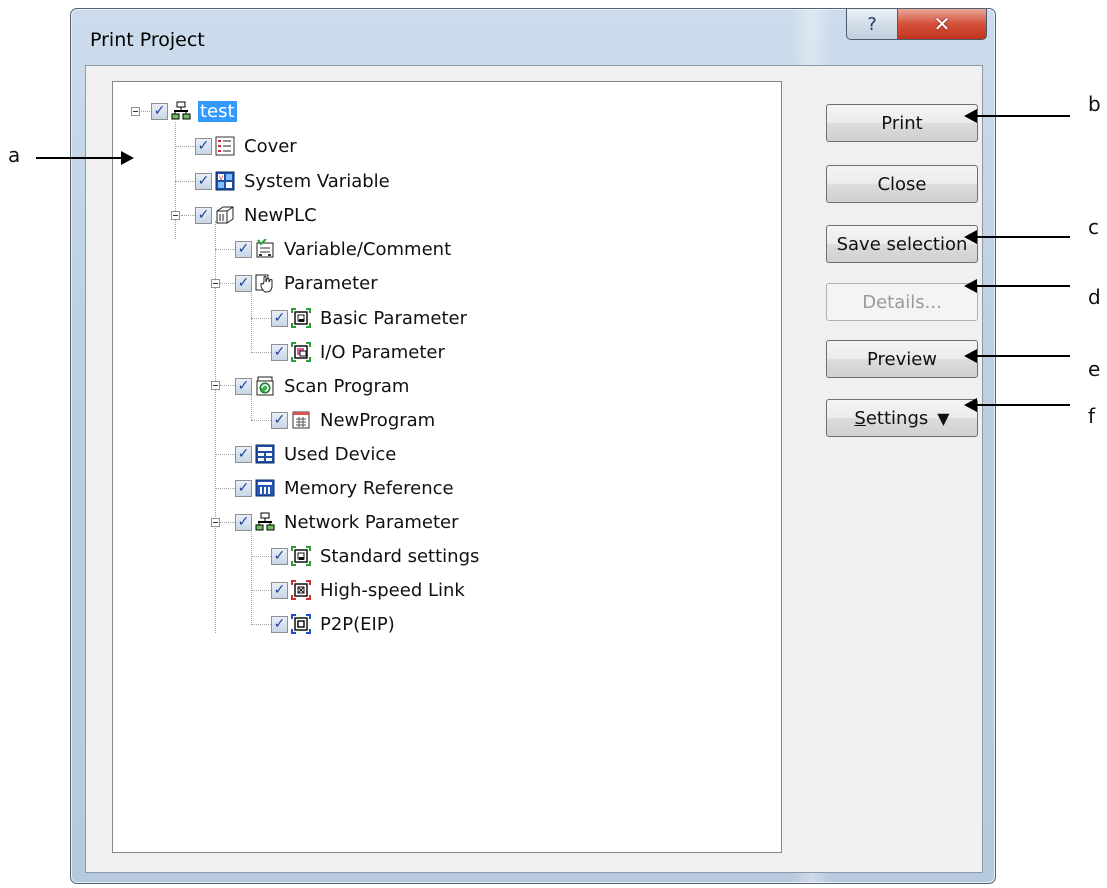  I want to click on tree-item-label: Basic Parameter, so click(394, 318).